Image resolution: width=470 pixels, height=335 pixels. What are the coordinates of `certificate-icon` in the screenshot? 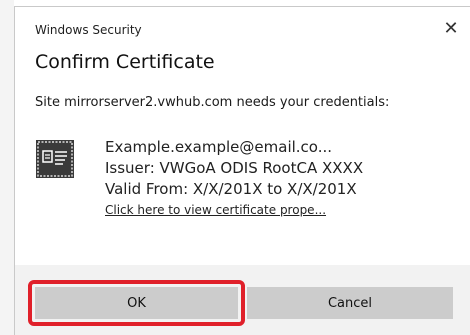 It's located at (55, 159).